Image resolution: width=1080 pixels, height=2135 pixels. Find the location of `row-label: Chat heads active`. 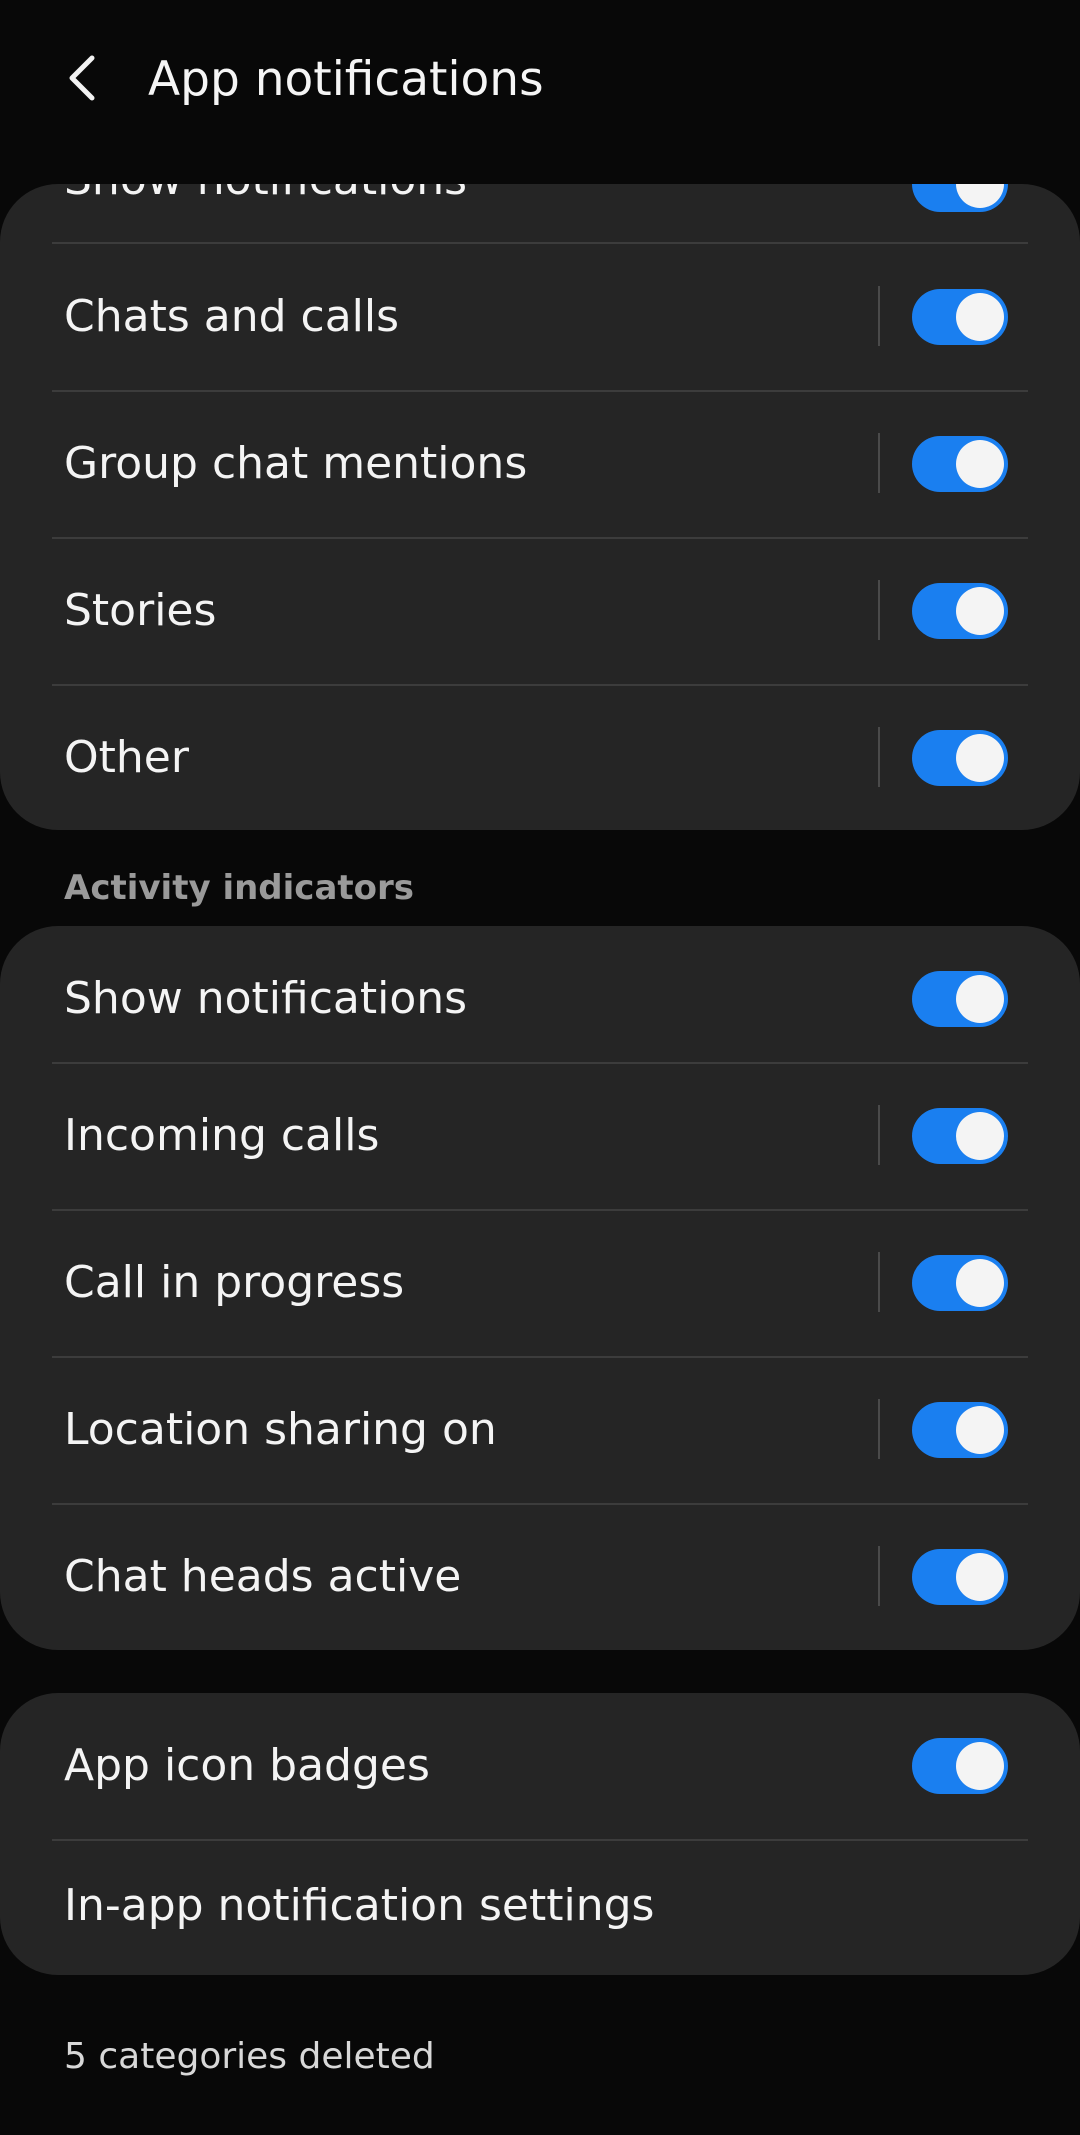

row-label: Chat heads active is located at coordinates (263, 1576).